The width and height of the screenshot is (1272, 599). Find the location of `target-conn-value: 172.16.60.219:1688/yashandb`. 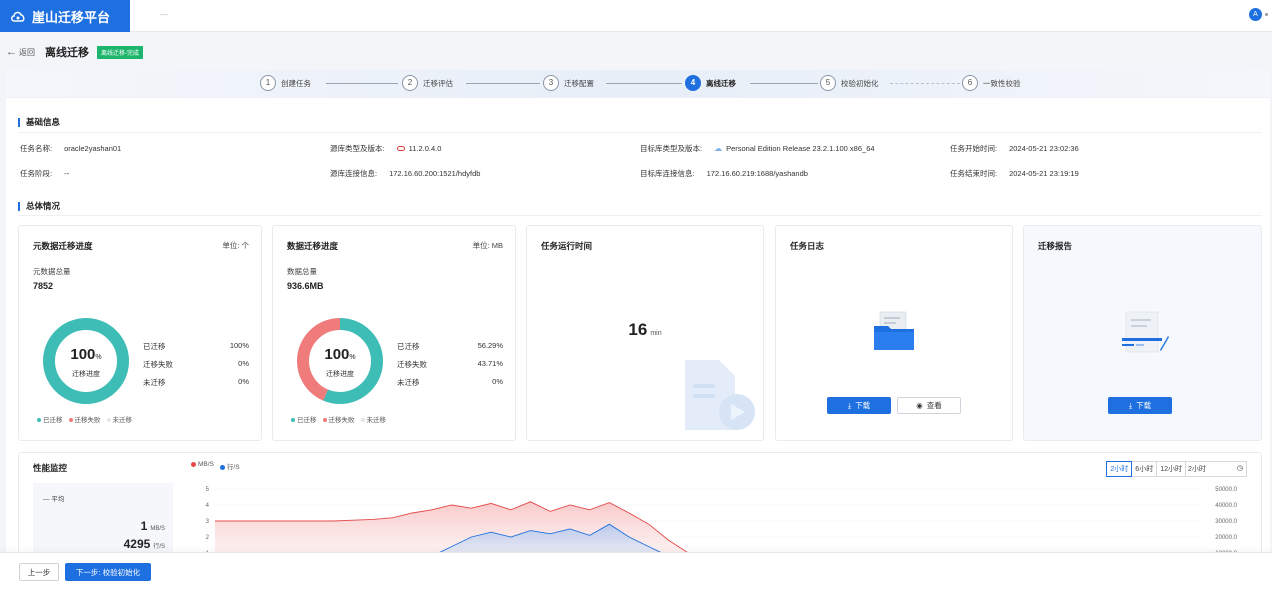

target-conn-value: 172.16.60.219:1688/yashandb is located at coordinates (757, 173).